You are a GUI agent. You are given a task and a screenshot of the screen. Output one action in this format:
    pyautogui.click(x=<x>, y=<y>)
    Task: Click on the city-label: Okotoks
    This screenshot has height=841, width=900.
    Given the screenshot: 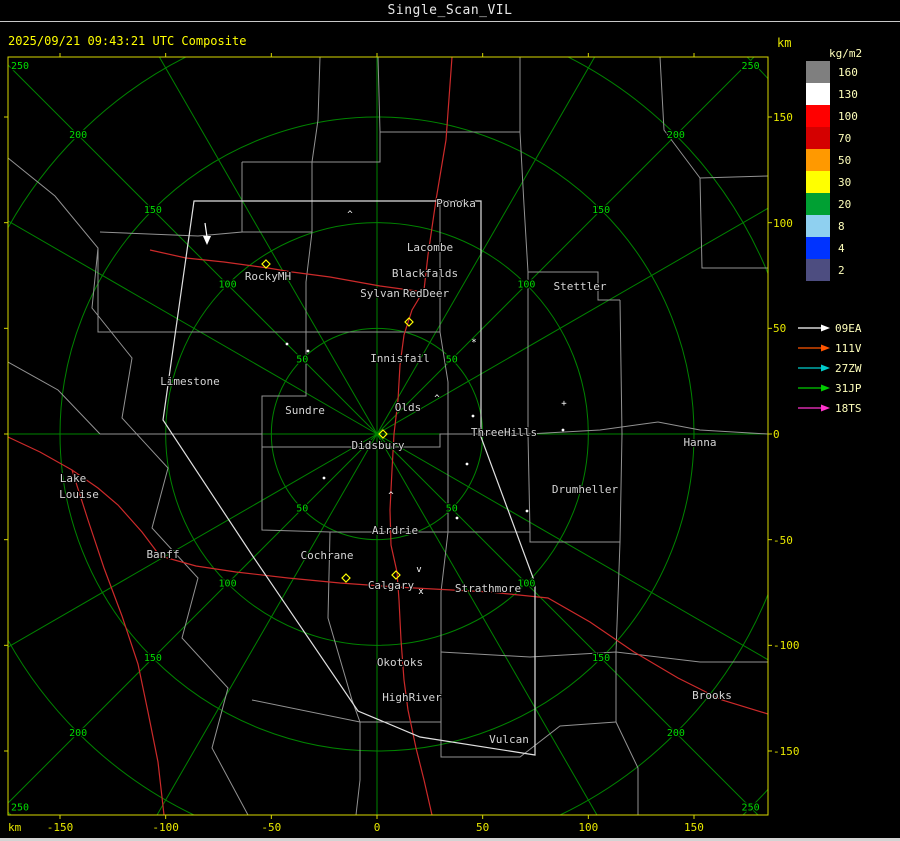 What is the action you would take?
    pyautogui.click(x=400, y=662)
    